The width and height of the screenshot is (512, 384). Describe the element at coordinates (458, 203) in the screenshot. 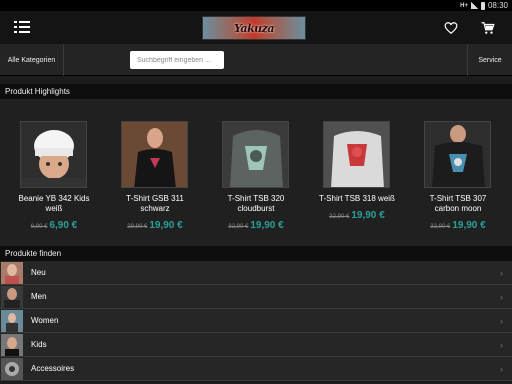

I see `product-name: T-Shirt TSB 307 carbon moon` at that location.